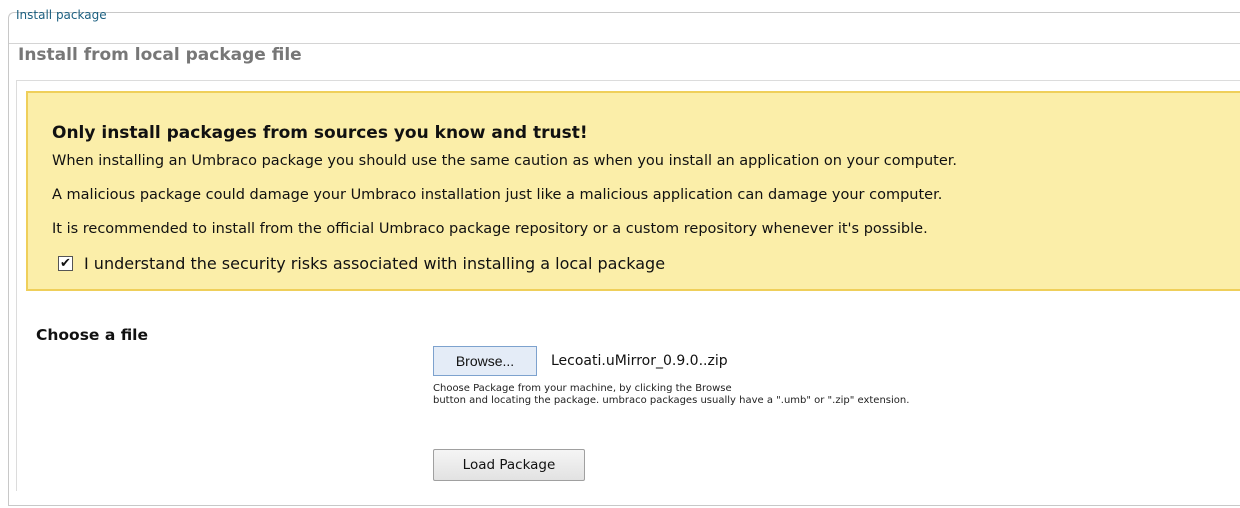  Describe the element at coordinates (61, 15) in the screenshot. I see `tab-install-package: Install package` at that location.